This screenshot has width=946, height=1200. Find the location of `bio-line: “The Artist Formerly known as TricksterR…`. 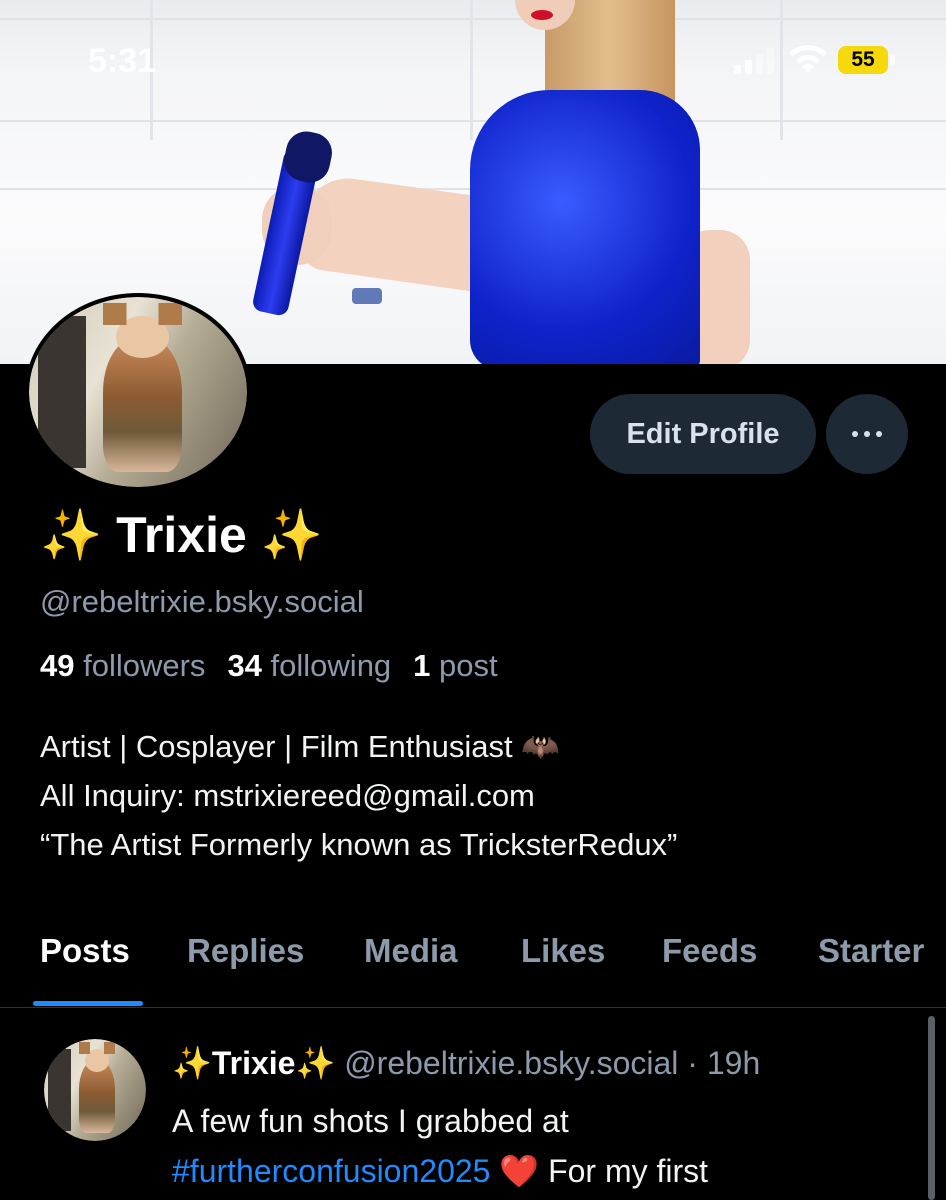

bio-line: “The Artist Formerly known as TricksterR… is located at coordinates (359, 844).